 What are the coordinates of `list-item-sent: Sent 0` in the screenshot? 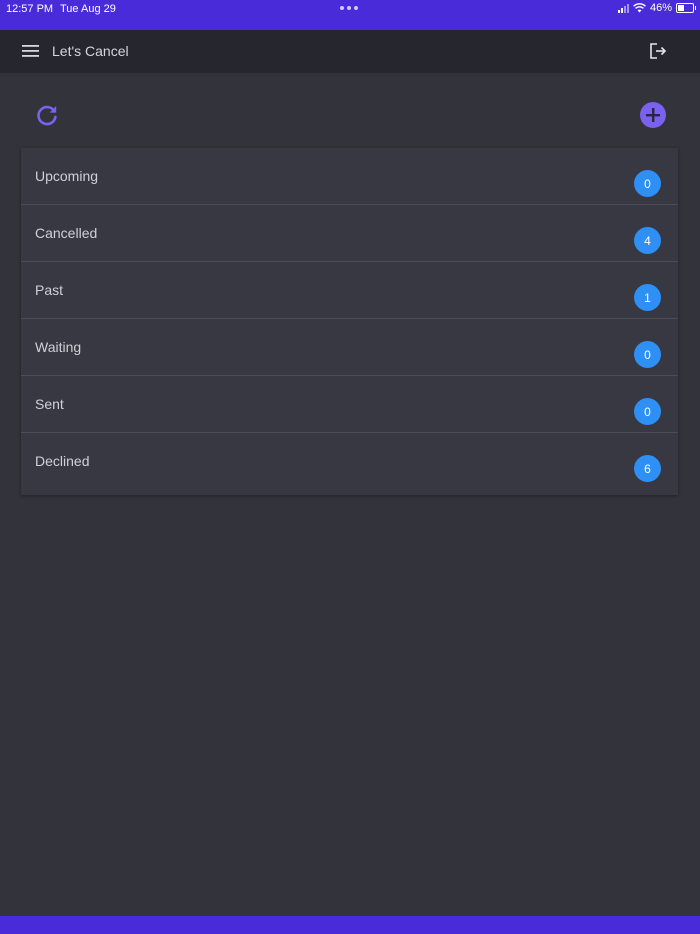 It's located at (349, 404).